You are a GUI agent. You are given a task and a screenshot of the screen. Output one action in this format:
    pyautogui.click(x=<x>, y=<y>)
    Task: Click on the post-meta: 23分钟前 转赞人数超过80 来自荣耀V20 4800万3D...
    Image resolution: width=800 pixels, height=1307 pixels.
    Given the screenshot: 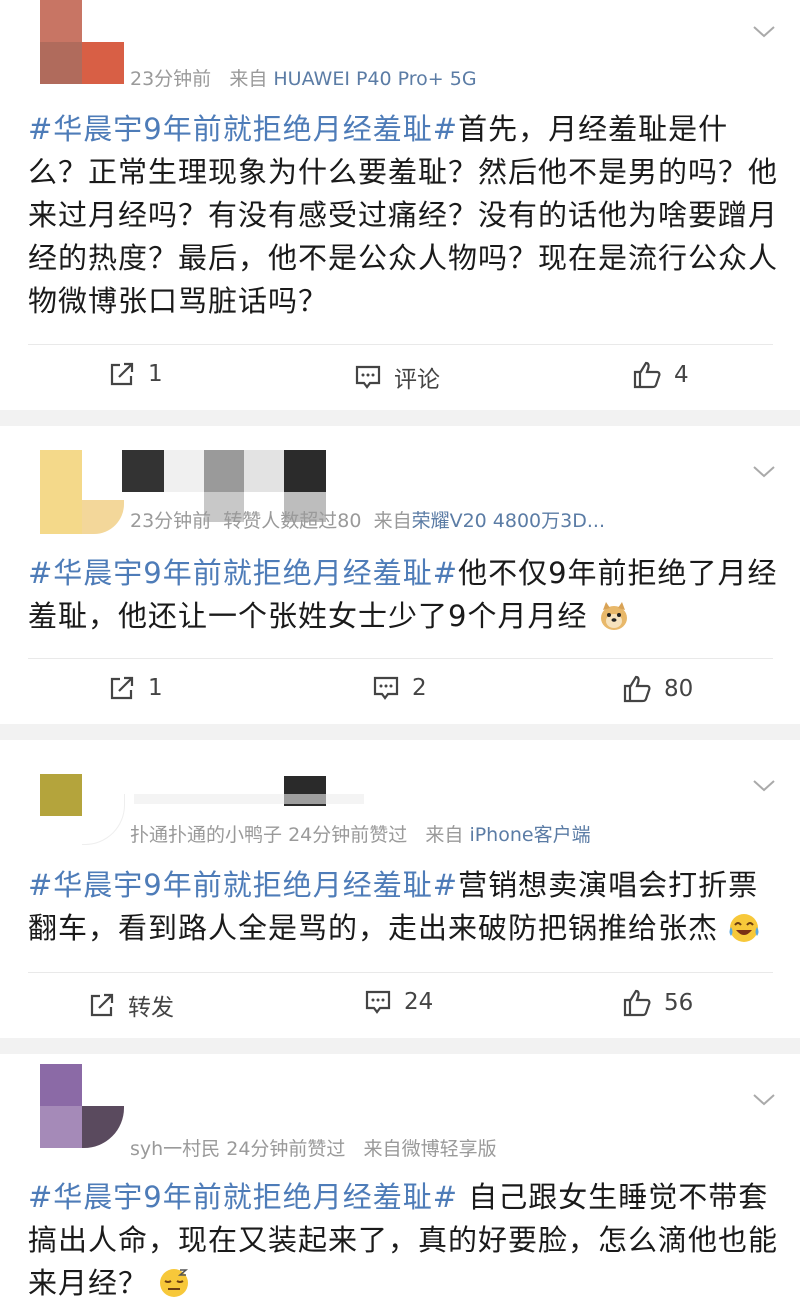 What is the action you would take?
    pyautogui.click(x=367, y=521)
    